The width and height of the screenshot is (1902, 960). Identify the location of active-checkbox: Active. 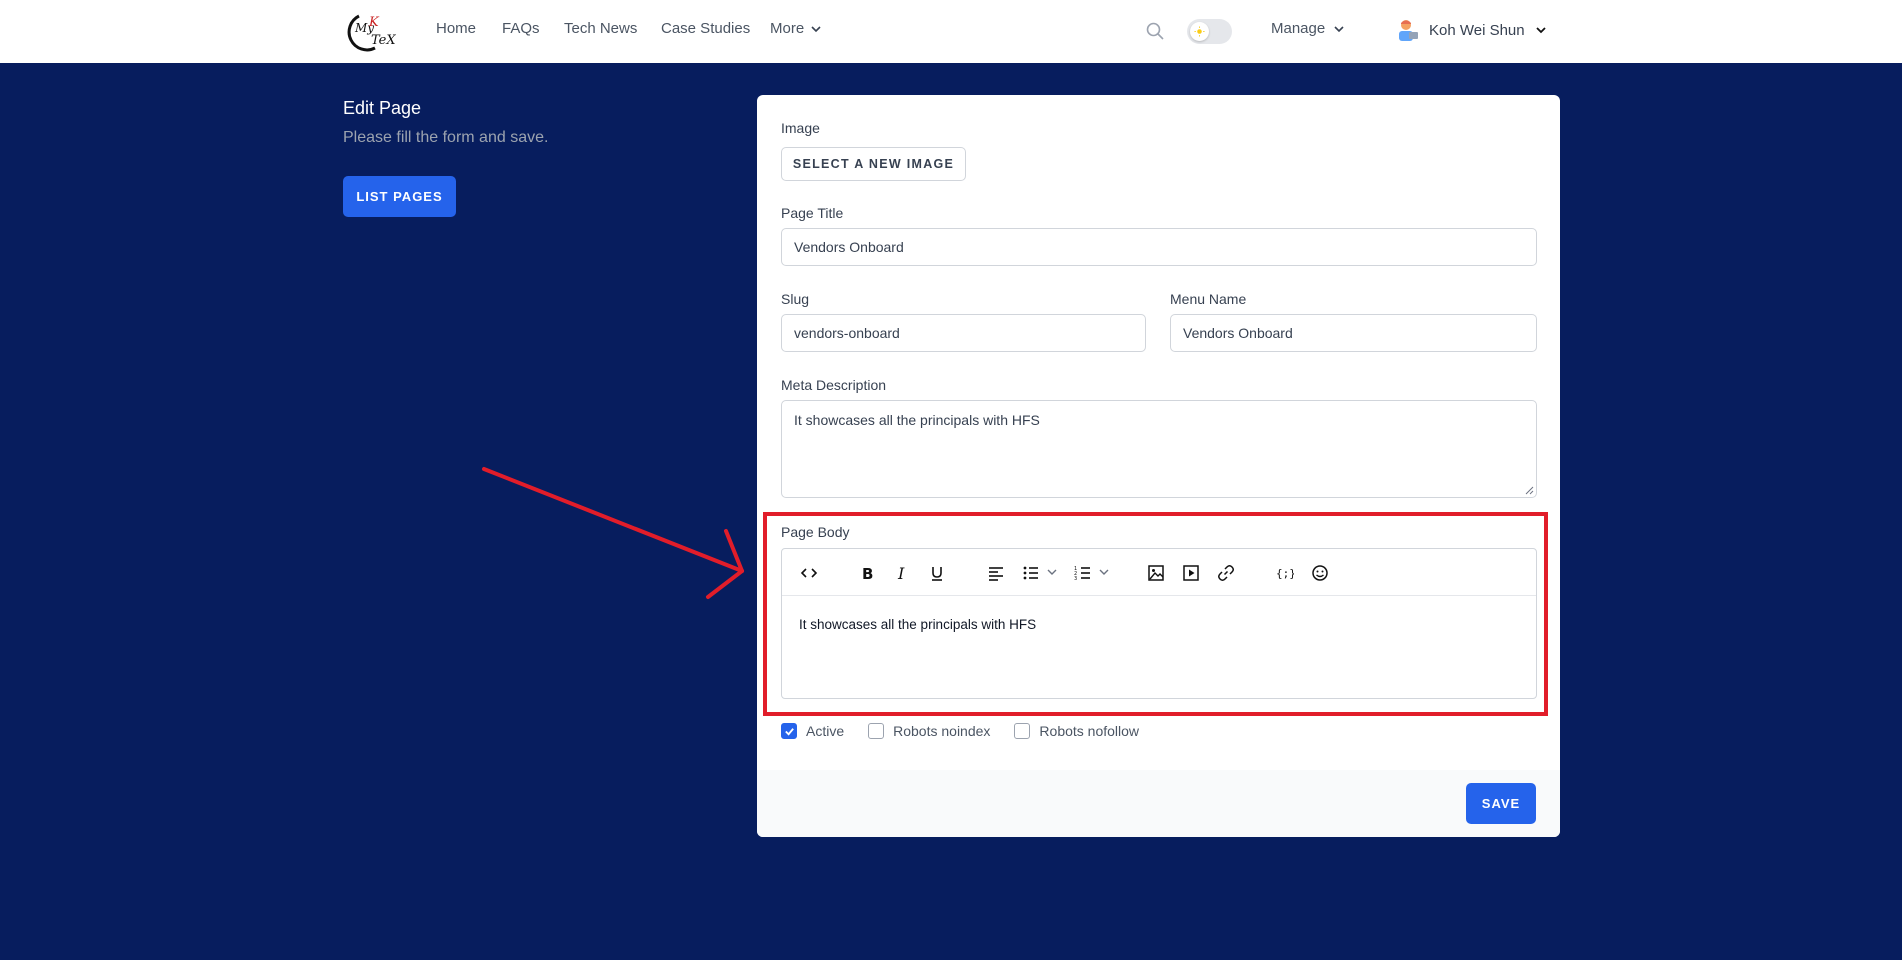
(812, 731).